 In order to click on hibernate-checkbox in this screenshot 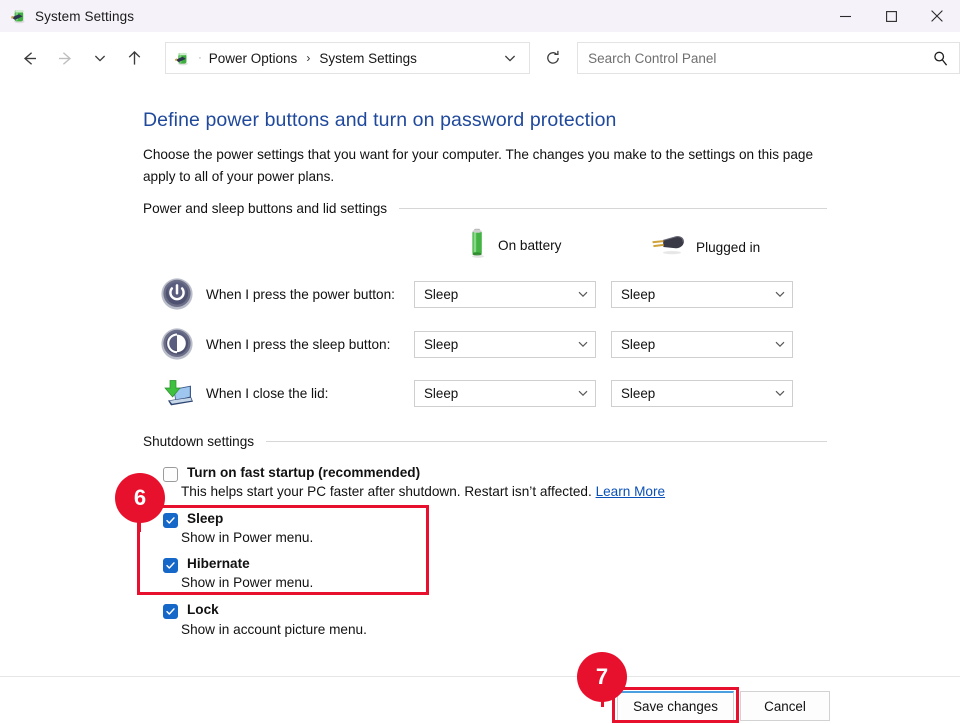, I will do `click(170, 565)`.